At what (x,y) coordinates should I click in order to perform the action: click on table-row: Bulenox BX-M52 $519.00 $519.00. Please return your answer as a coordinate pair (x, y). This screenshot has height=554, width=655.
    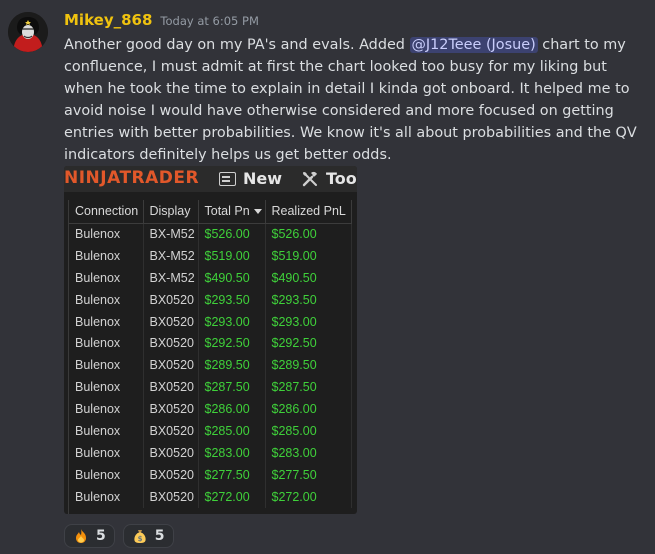
    Looking at the image, I should click on (210, 255).